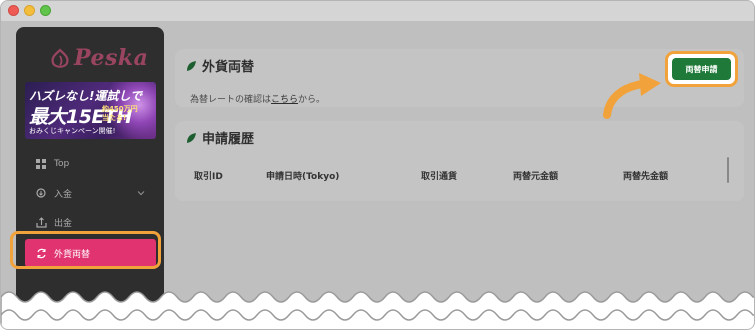 The image size is (755, 330). I want to click on exchange-panel-title: 外貨両替, so click(219, 65).